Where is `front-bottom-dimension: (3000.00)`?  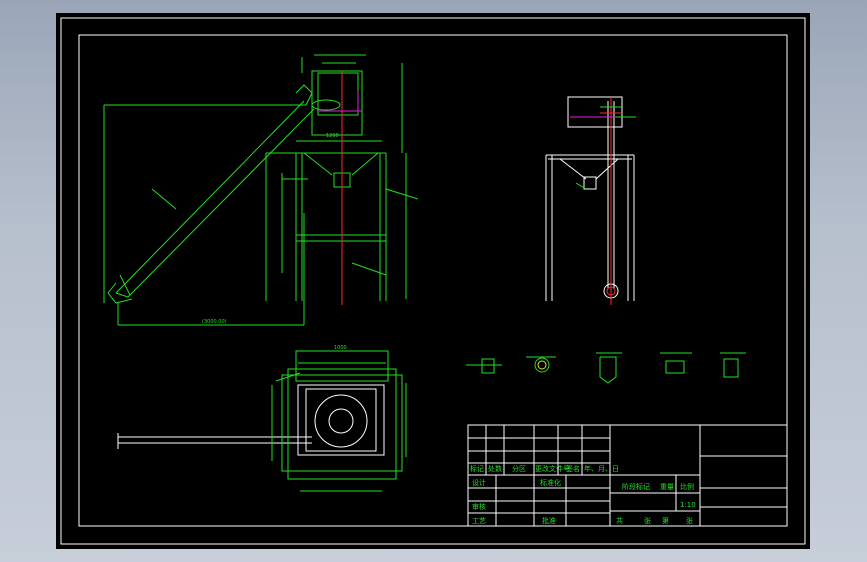
front-bottom-dimension: (3000.00) is located at coordinates (214, 322).